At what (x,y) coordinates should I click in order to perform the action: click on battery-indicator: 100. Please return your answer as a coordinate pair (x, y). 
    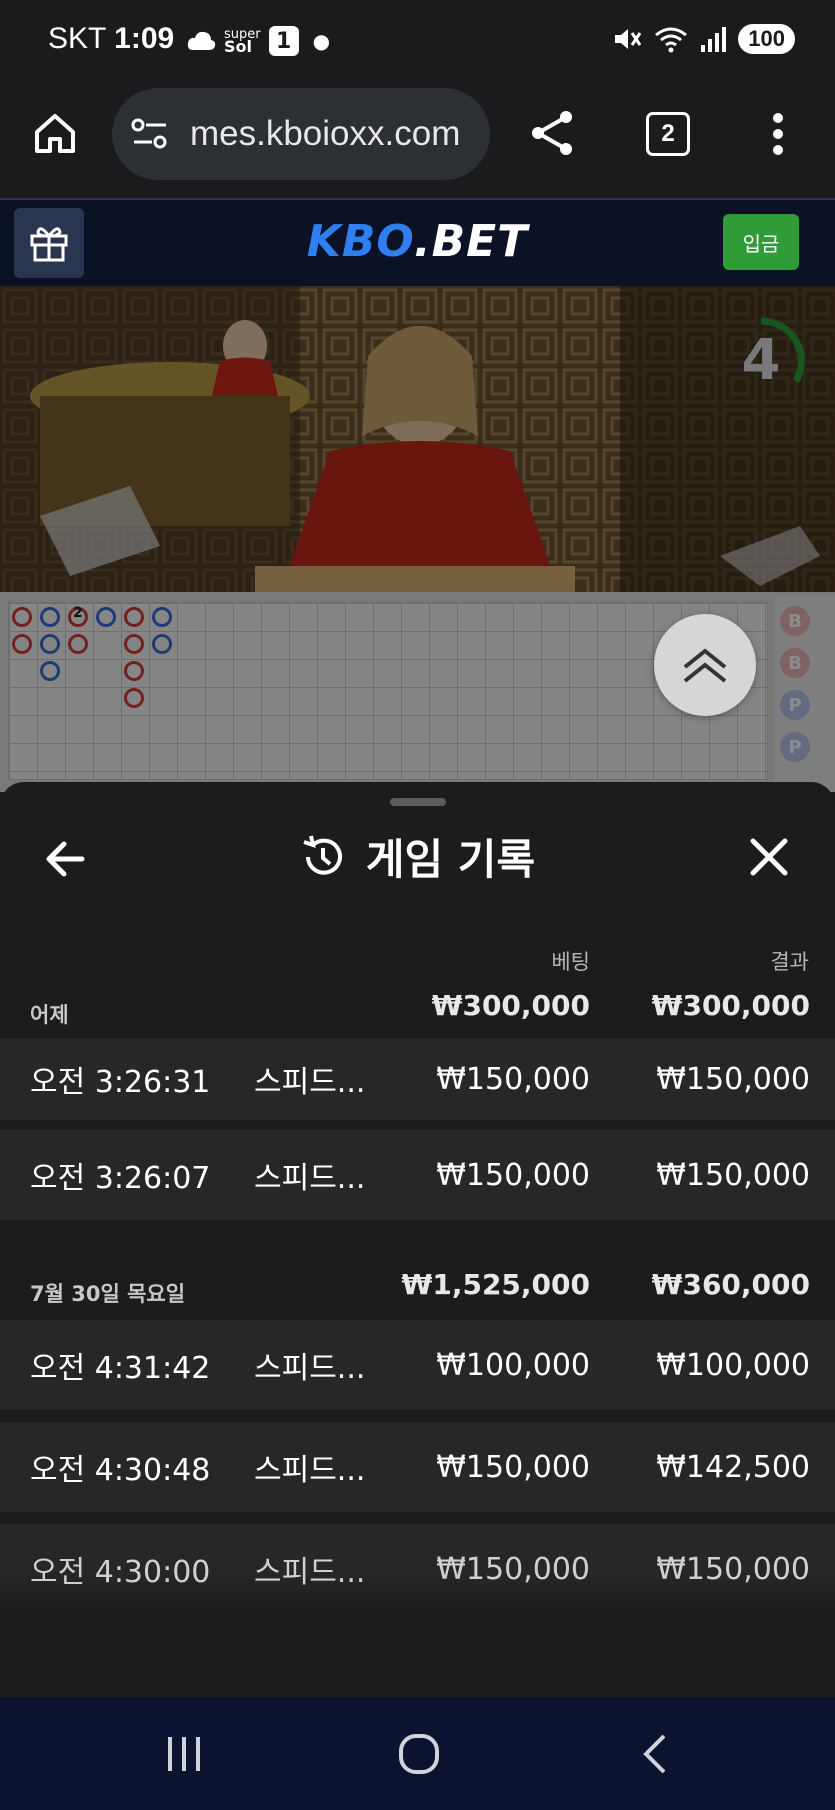
    Looking at the image, I should click on (766, 39).